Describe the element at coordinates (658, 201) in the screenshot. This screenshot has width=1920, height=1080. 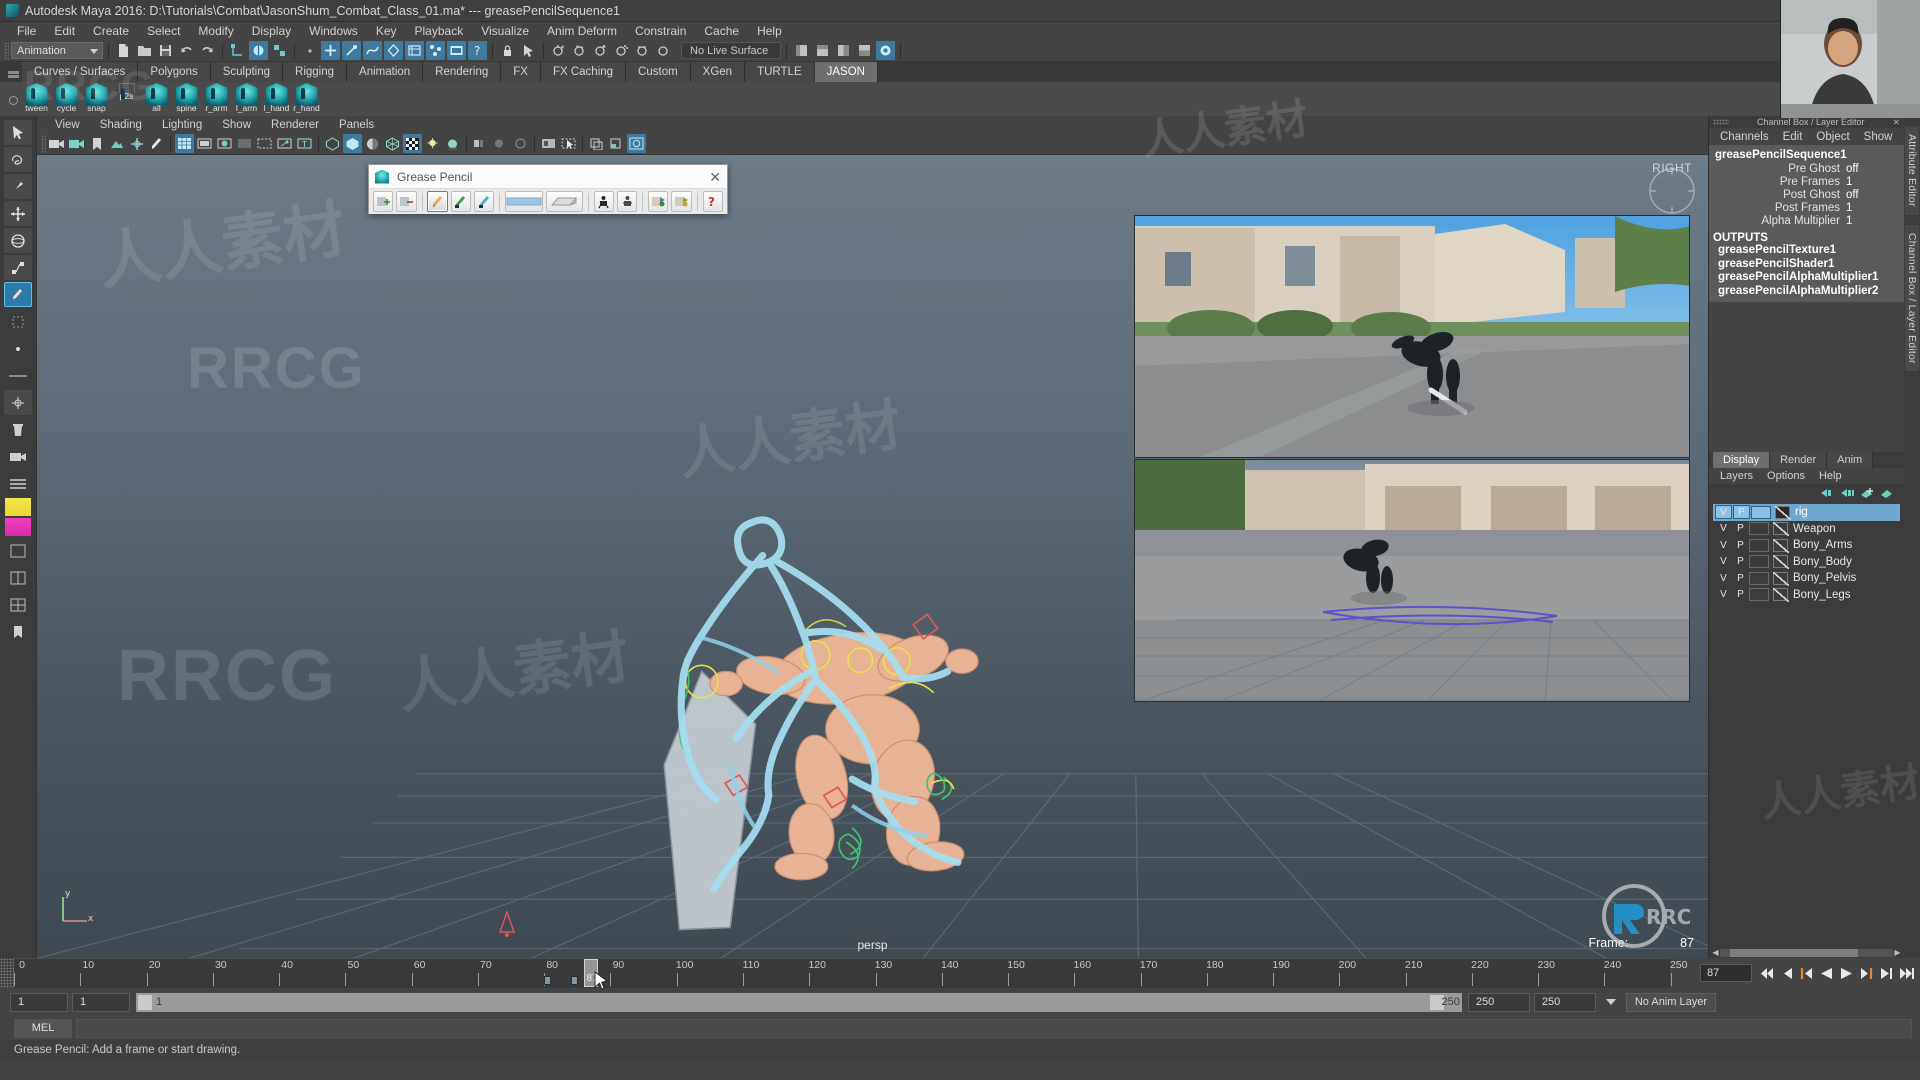
I see `blank-frame-icon` at that location.